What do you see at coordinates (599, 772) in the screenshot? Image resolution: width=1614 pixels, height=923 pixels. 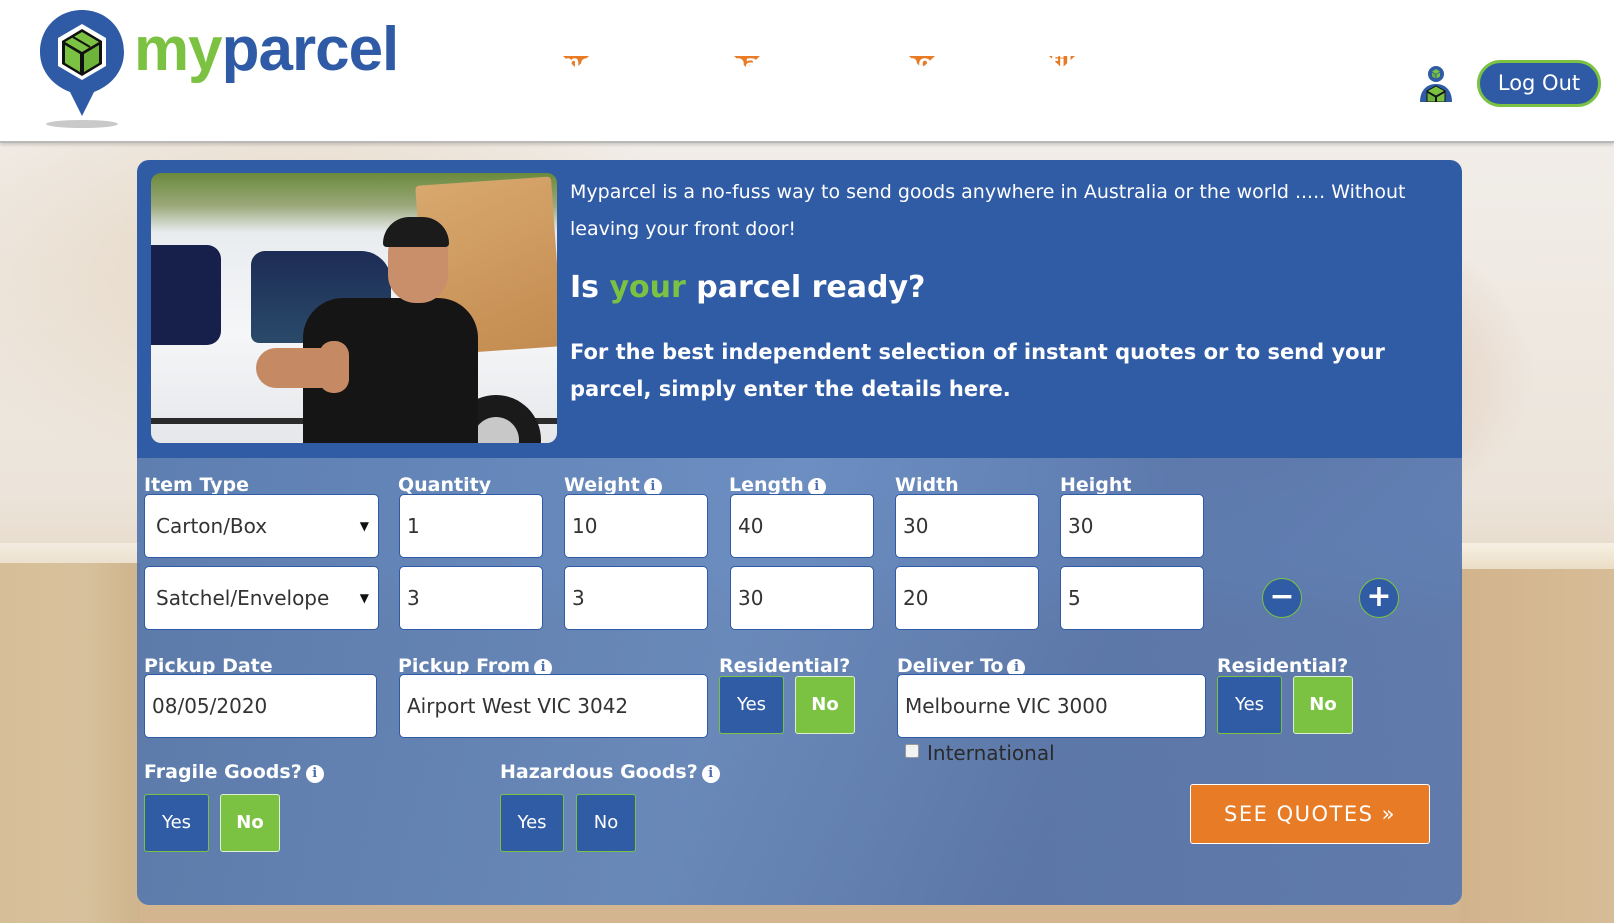 I see `label-text: Hazardous Goods?` at bounding box center [599, 772].